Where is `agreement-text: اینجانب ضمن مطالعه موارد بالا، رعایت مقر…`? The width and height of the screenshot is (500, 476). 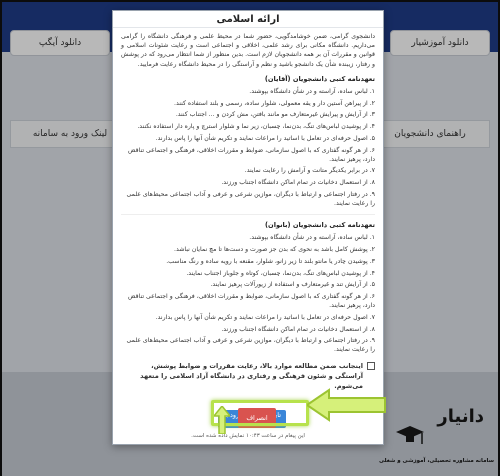
agreement-text: اینجانب ضمن مطالعه موارد بالا، رعایت مقر… is located at coordinates (251, 375).